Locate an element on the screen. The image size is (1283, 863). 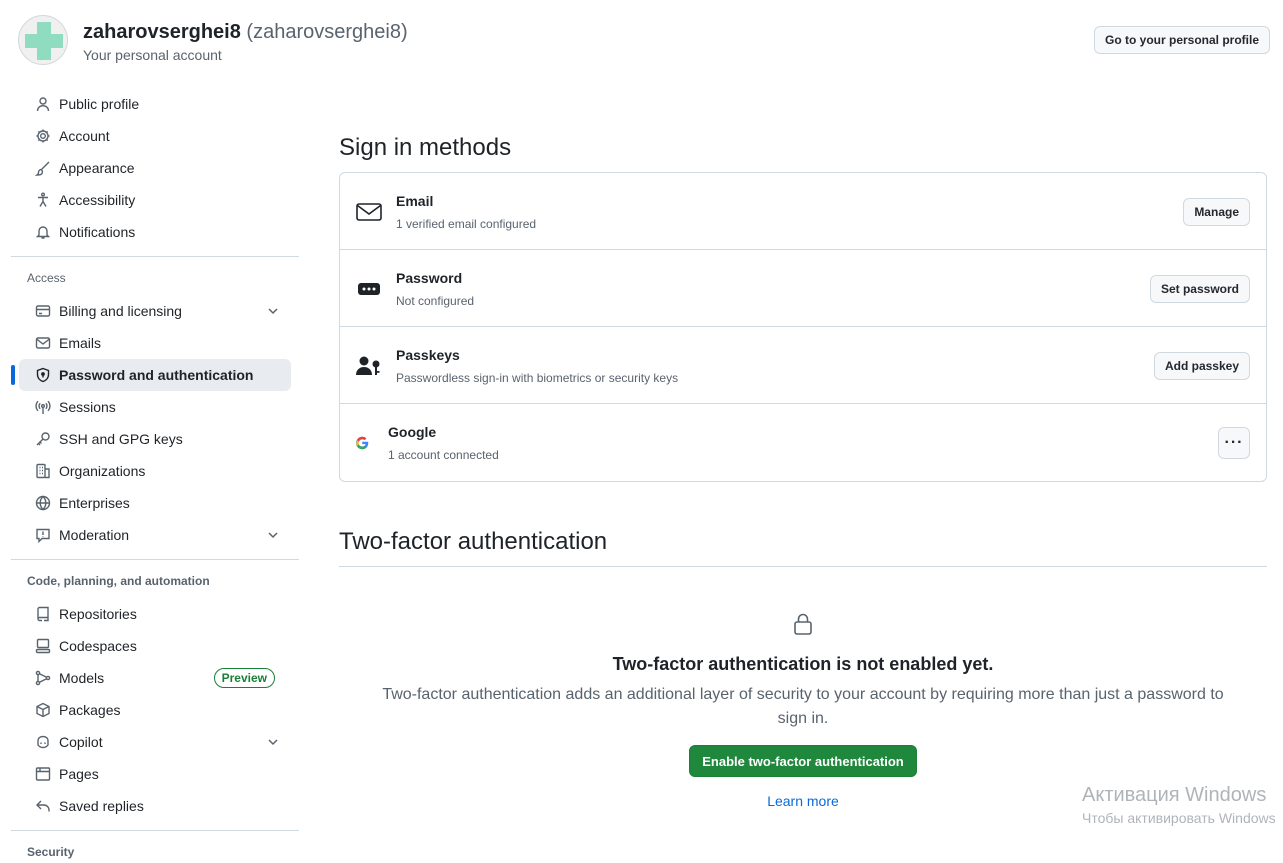
sidebar-item-notifications: Notifications is located at coordinates (155, 232).